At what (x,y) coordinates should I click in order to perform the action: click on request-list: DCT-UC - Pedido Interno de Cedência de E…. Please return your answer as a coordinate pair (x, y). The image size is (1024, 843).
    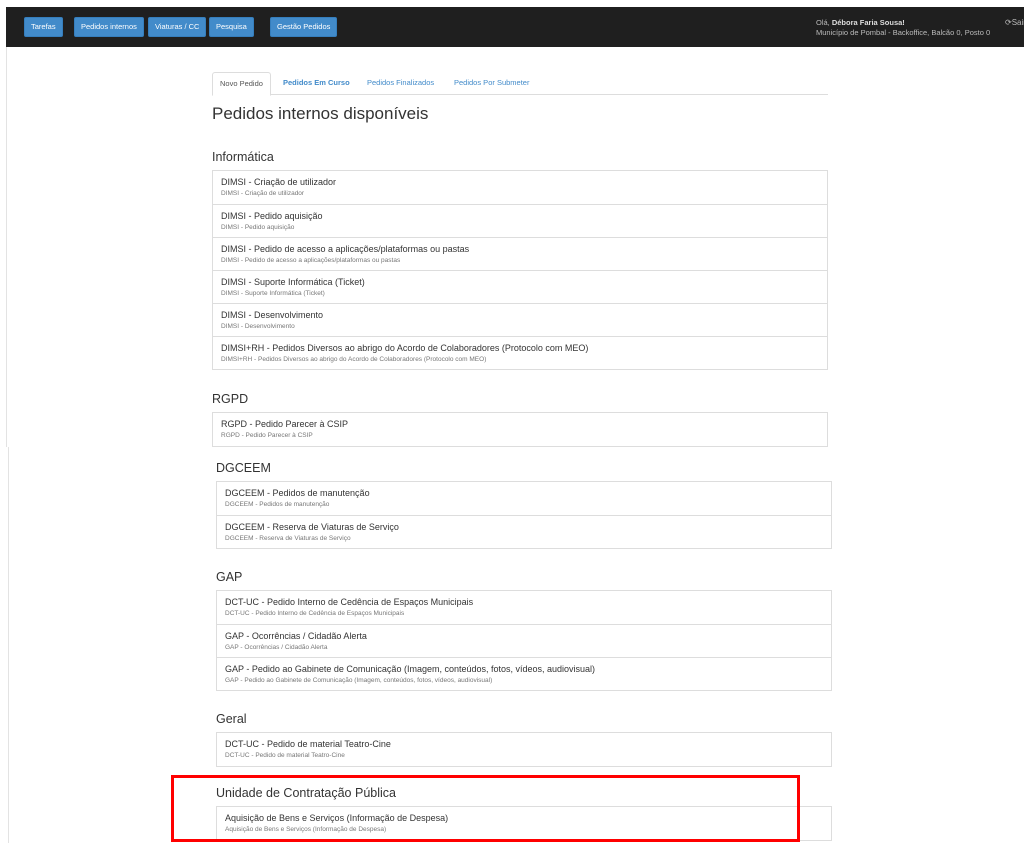
    Looking at the image, I should click on (524, 640).